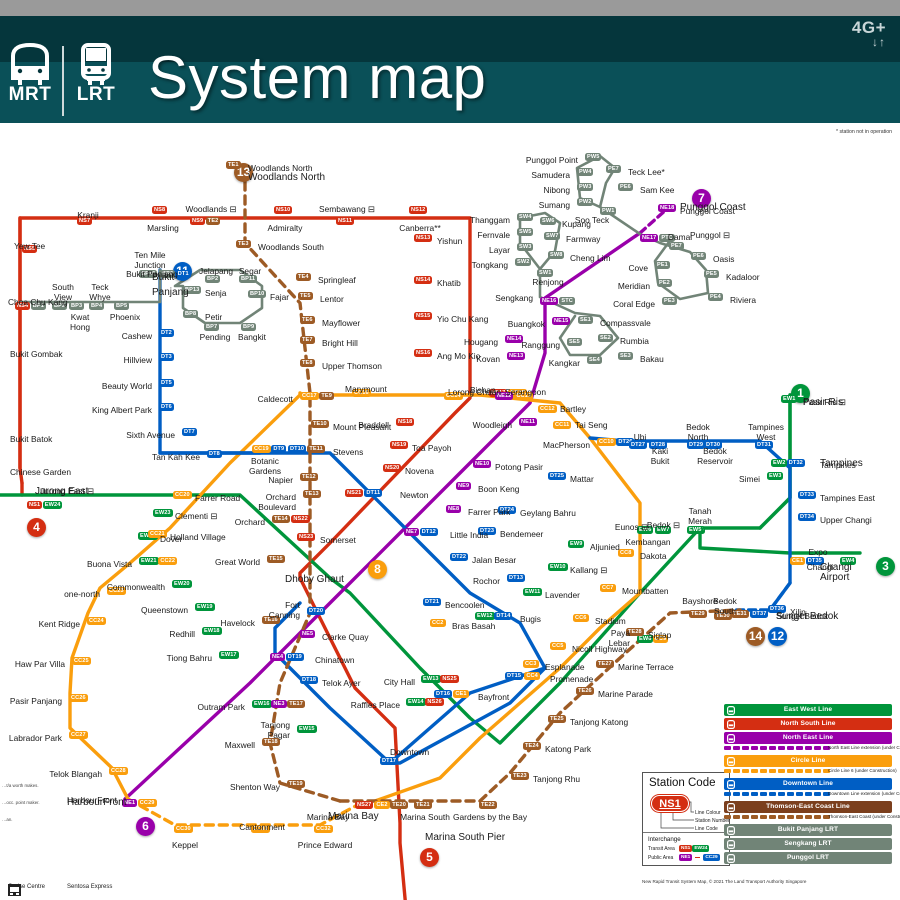 This screenshot has width=900, height=900. Describe the element at coordinates (846, 520) in the screenshot. I see `station-label: Upper Changi` at that location.